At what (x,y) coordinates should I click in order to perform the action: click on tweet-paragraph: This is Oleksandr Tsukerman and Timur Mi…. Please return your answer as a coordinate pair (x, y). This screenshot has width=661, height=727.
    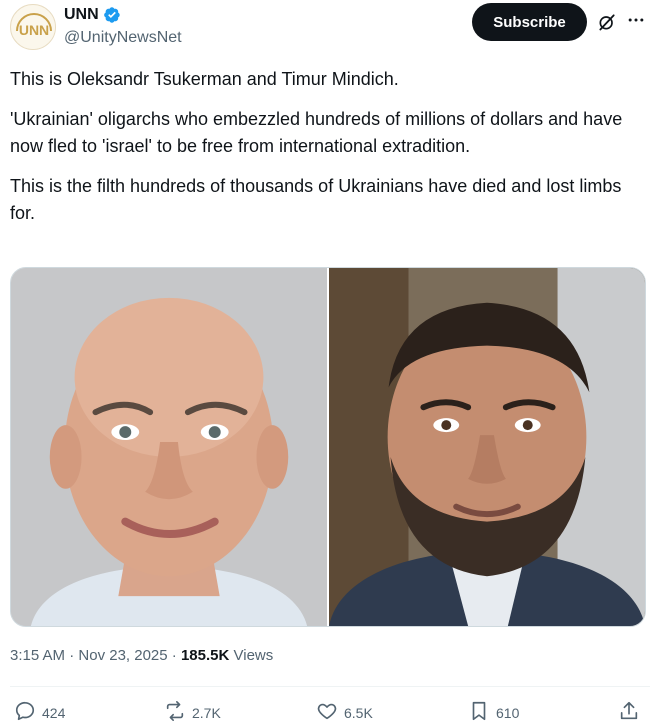
    Looking at the image, I should click on (204, 79).